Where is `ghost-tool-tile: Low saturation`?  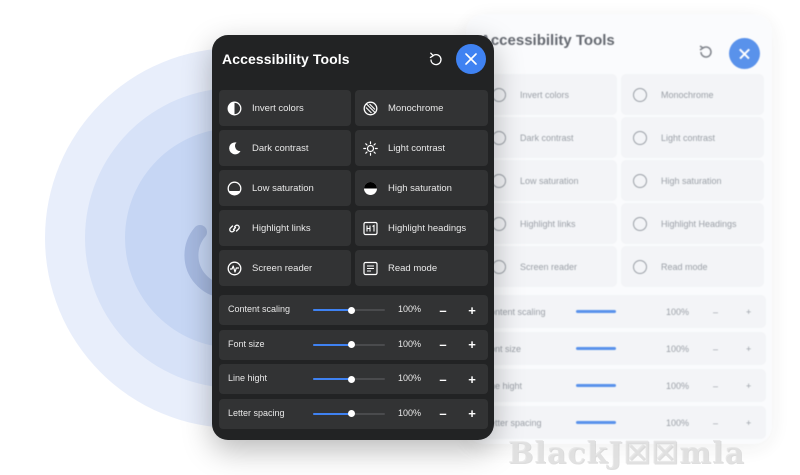
ghost-tool-tile: Low saturation is located at coordinates (548, 180).